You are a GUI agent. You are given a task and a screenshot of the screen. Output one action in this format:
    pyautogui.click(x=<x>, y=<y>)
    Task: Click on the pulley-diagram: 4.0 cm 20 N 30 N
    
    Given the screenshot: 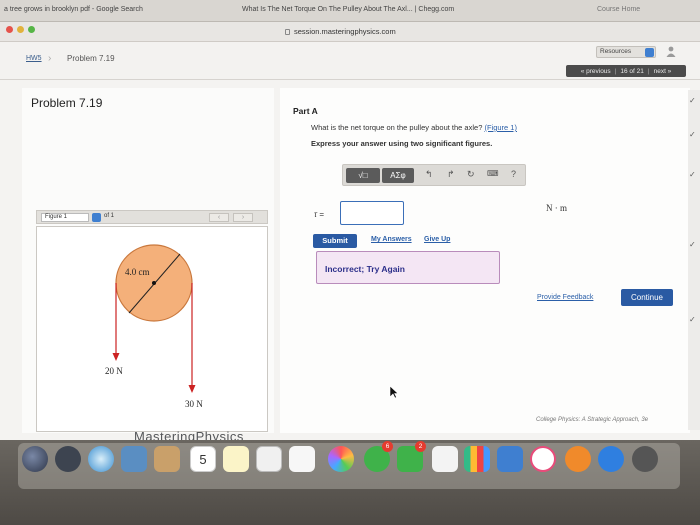 What is the action you would take?
    pyautogui.click(x=154, y=326)
    